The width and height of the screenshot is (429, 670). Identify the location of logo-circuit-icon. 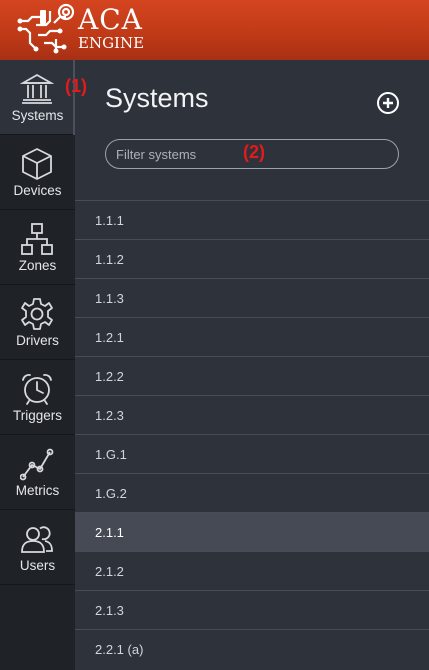
(46, 28).